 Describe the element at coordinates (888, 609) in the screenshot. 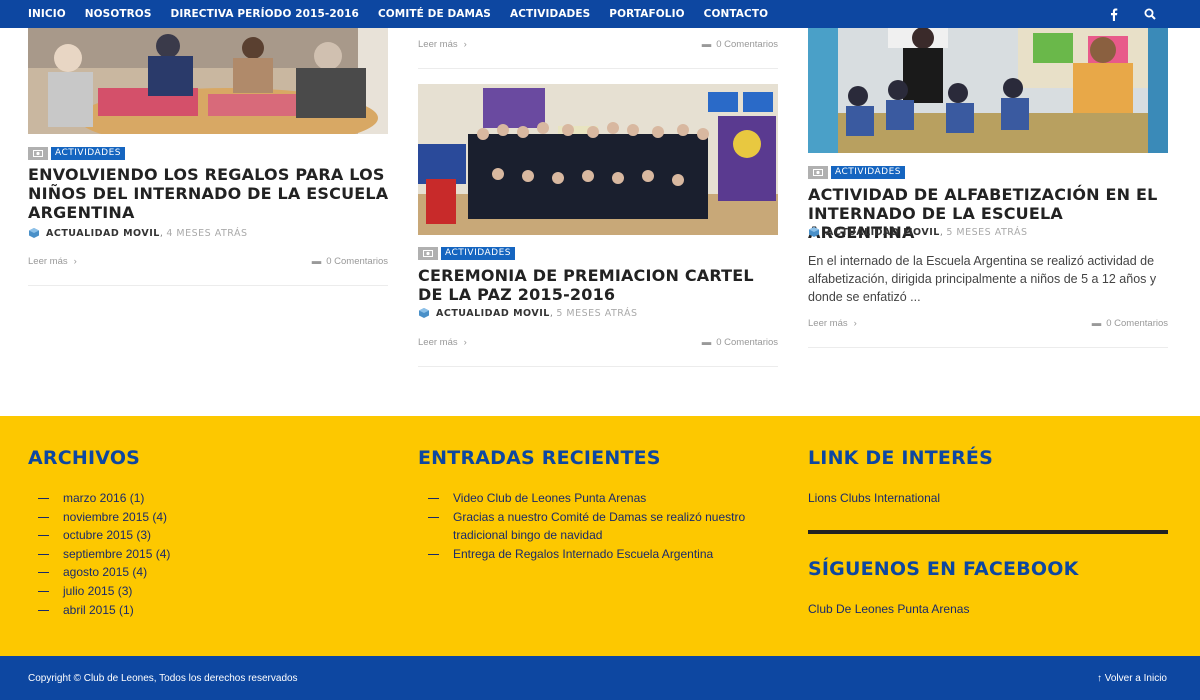

I see `facebook-page-link: Club De Leones Punta Arenas` at that location.